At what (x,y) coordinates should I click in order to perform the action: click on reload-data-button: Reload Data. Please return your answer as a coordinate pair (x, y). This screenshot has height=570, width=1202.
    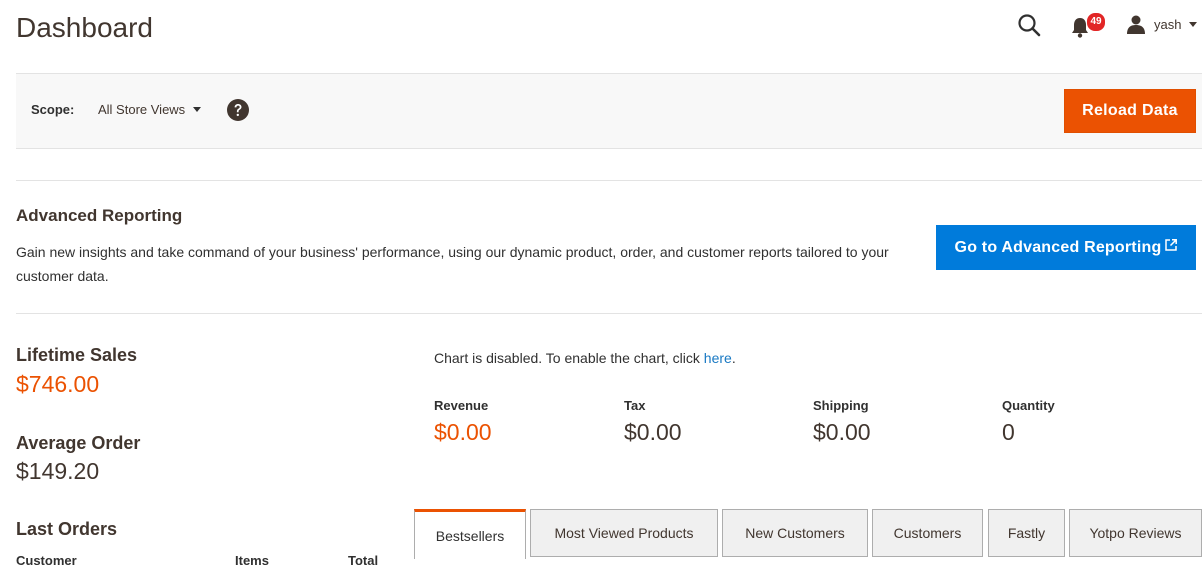
    Looking at the image, I should click on (1130, 111).